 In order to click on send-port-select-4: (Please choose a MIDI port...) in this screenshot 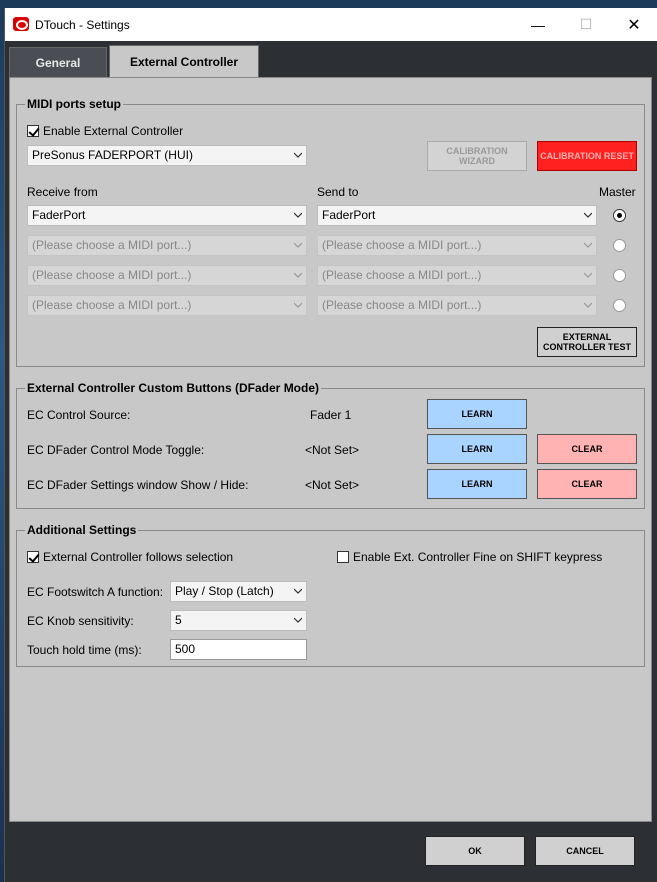, I will do `click(457, 305)`.